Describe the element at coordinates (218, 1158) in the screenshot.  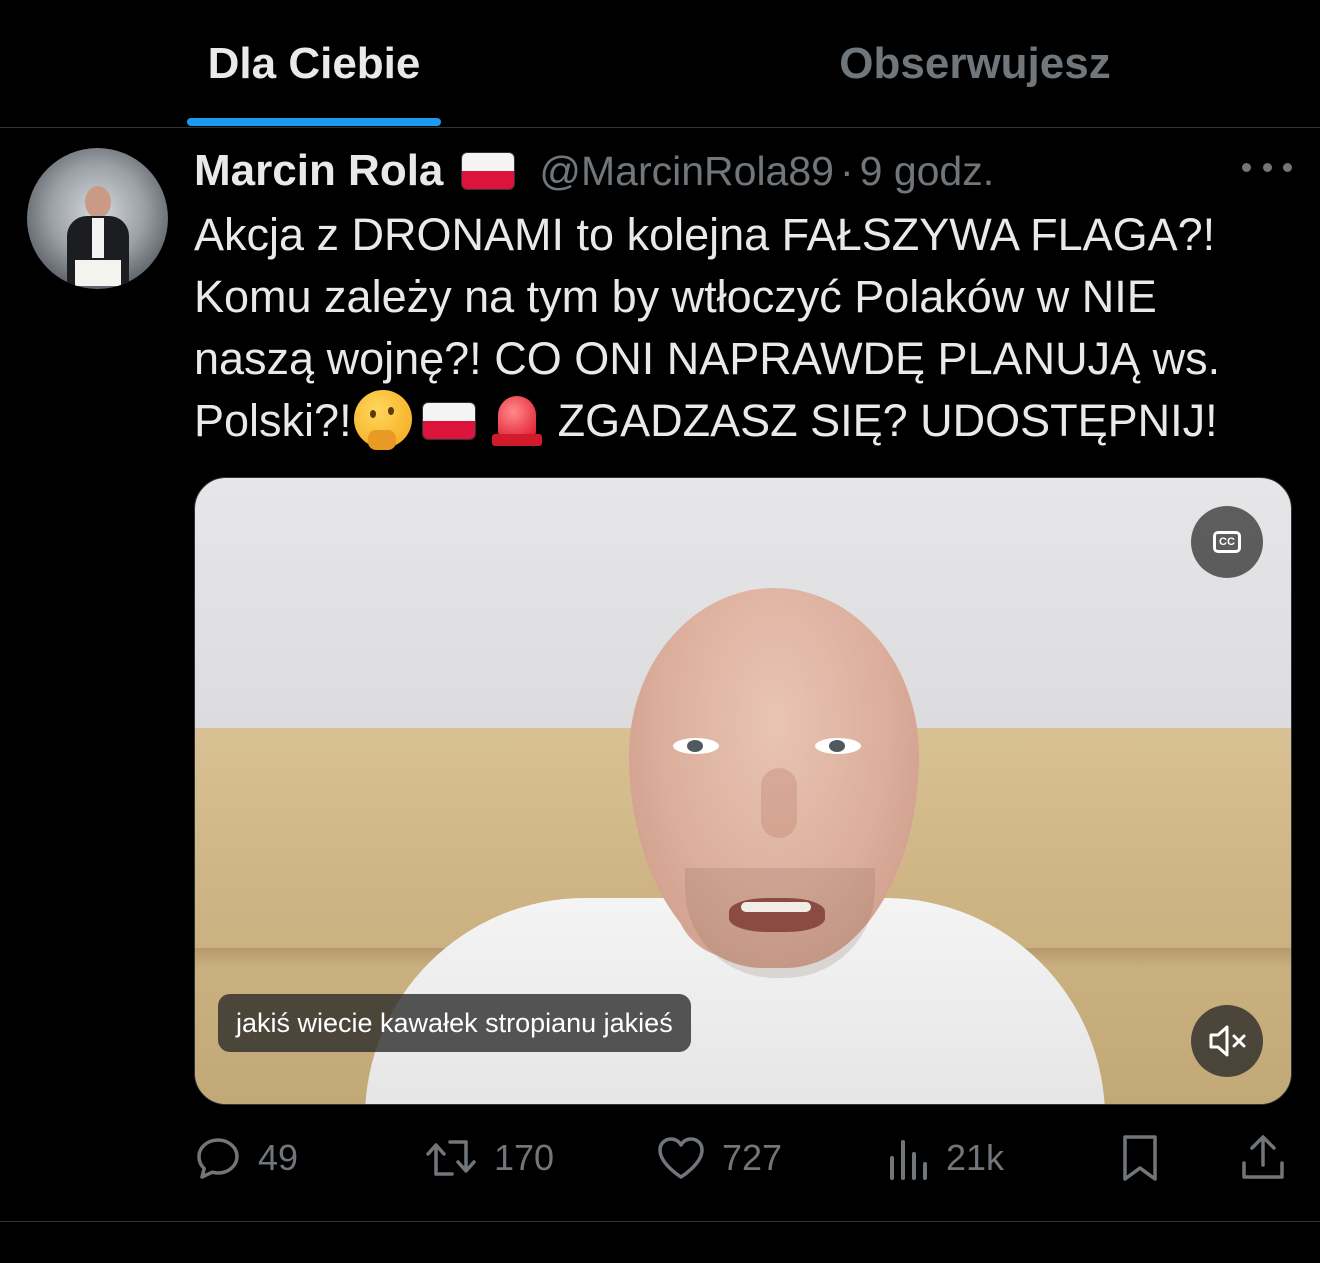
I see `reply-icon` at that location.